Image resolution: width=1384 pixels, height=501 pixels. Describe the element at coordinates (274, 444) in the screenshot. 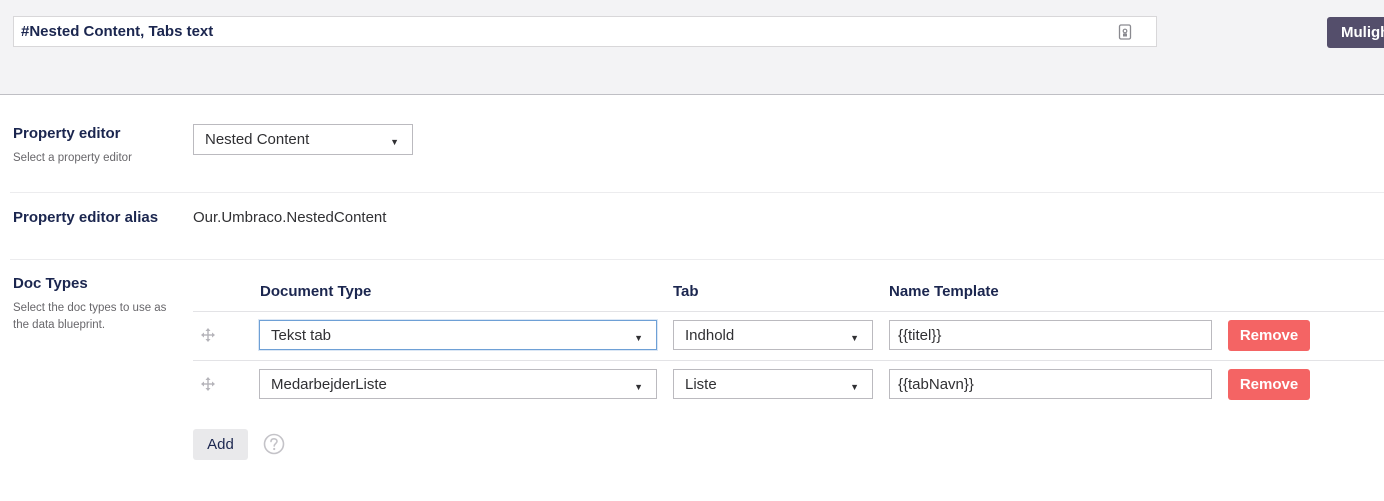

I see `question-circle-icon` at that location.